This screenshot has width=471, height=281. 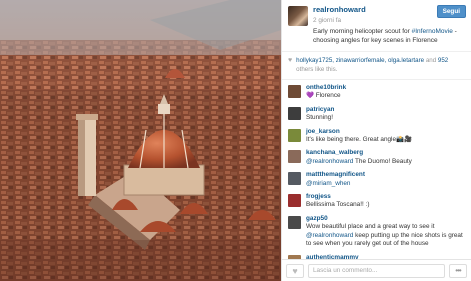 What do you see at coordinates (443, 60) in the screenshot?
I see `likes-count: 952` at bounding box center [443, 60].